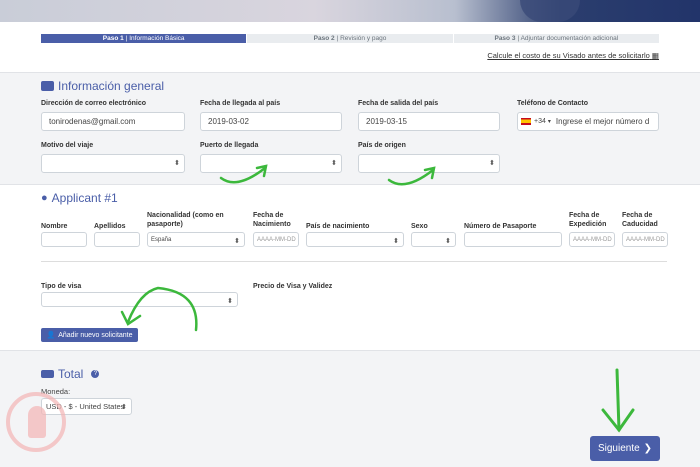 Image resolution: width=700 pixels, height=467 pixels. What do you see at coordinates (382, 145) in the screenshot?
I see `origin-country-label: País de origen` at bounding box center [382, 145].